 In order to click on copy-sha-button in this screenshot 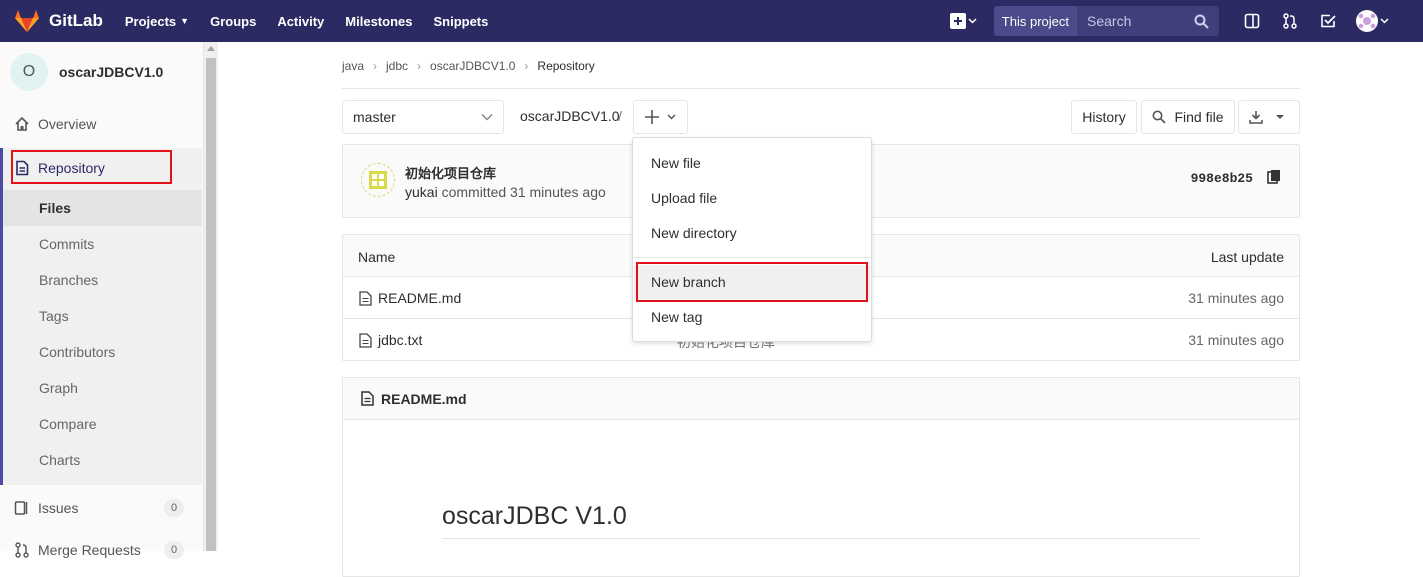, I will do `click(1274, 178)`.